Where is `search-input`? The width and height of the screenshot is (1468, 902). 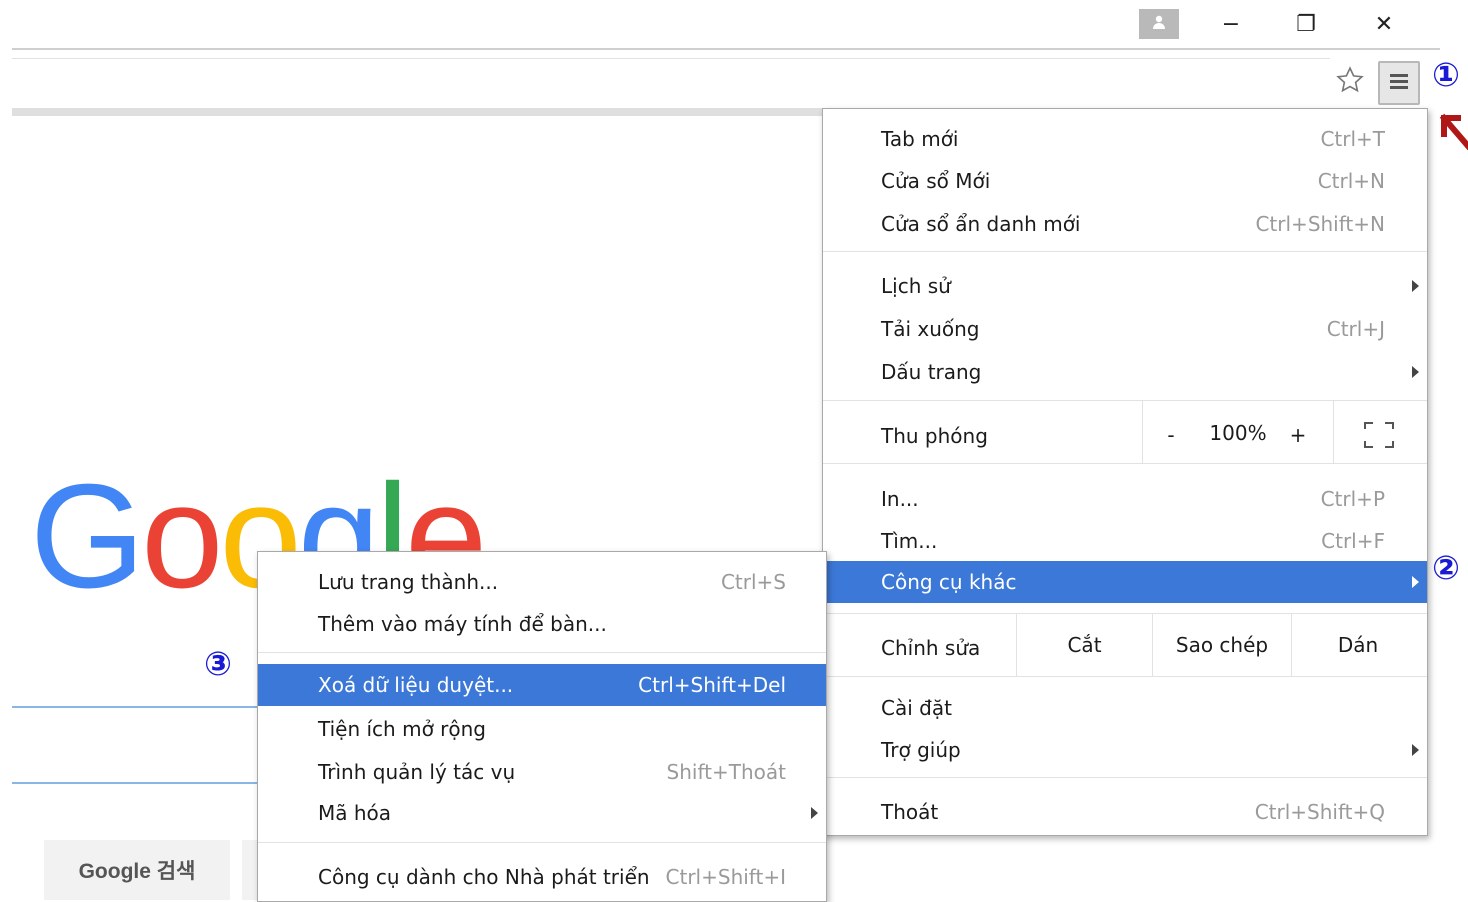
search-input is located at coordinates (147, 745).